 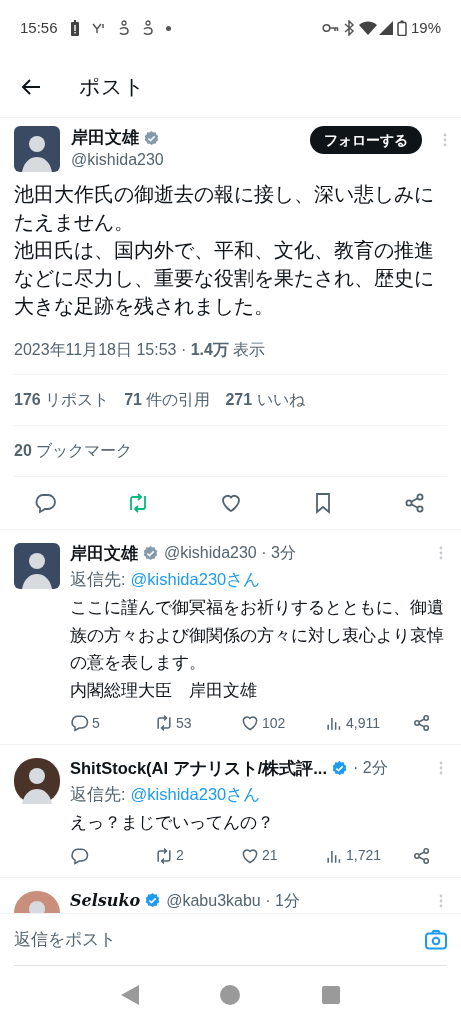 What do you see at coordinates (363, 723) in the screenshot?
I see `action-count: 4,911` at bounding box center [363, 723].